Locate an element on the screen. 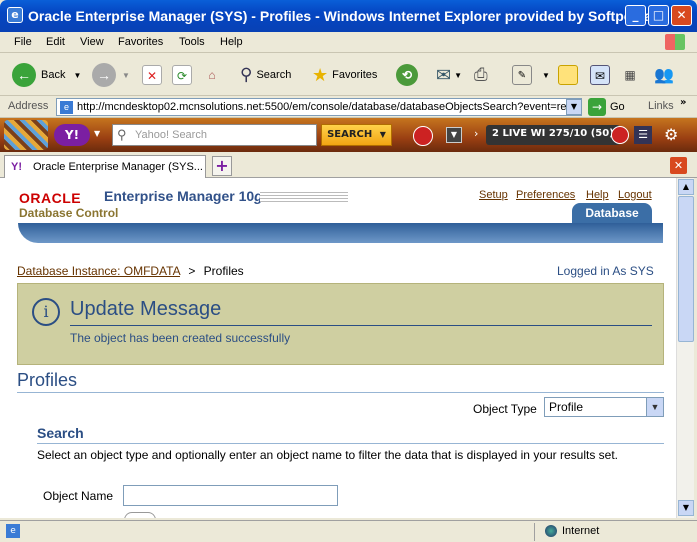  print-icon: ⎙ is located at coordinates (481, 74).